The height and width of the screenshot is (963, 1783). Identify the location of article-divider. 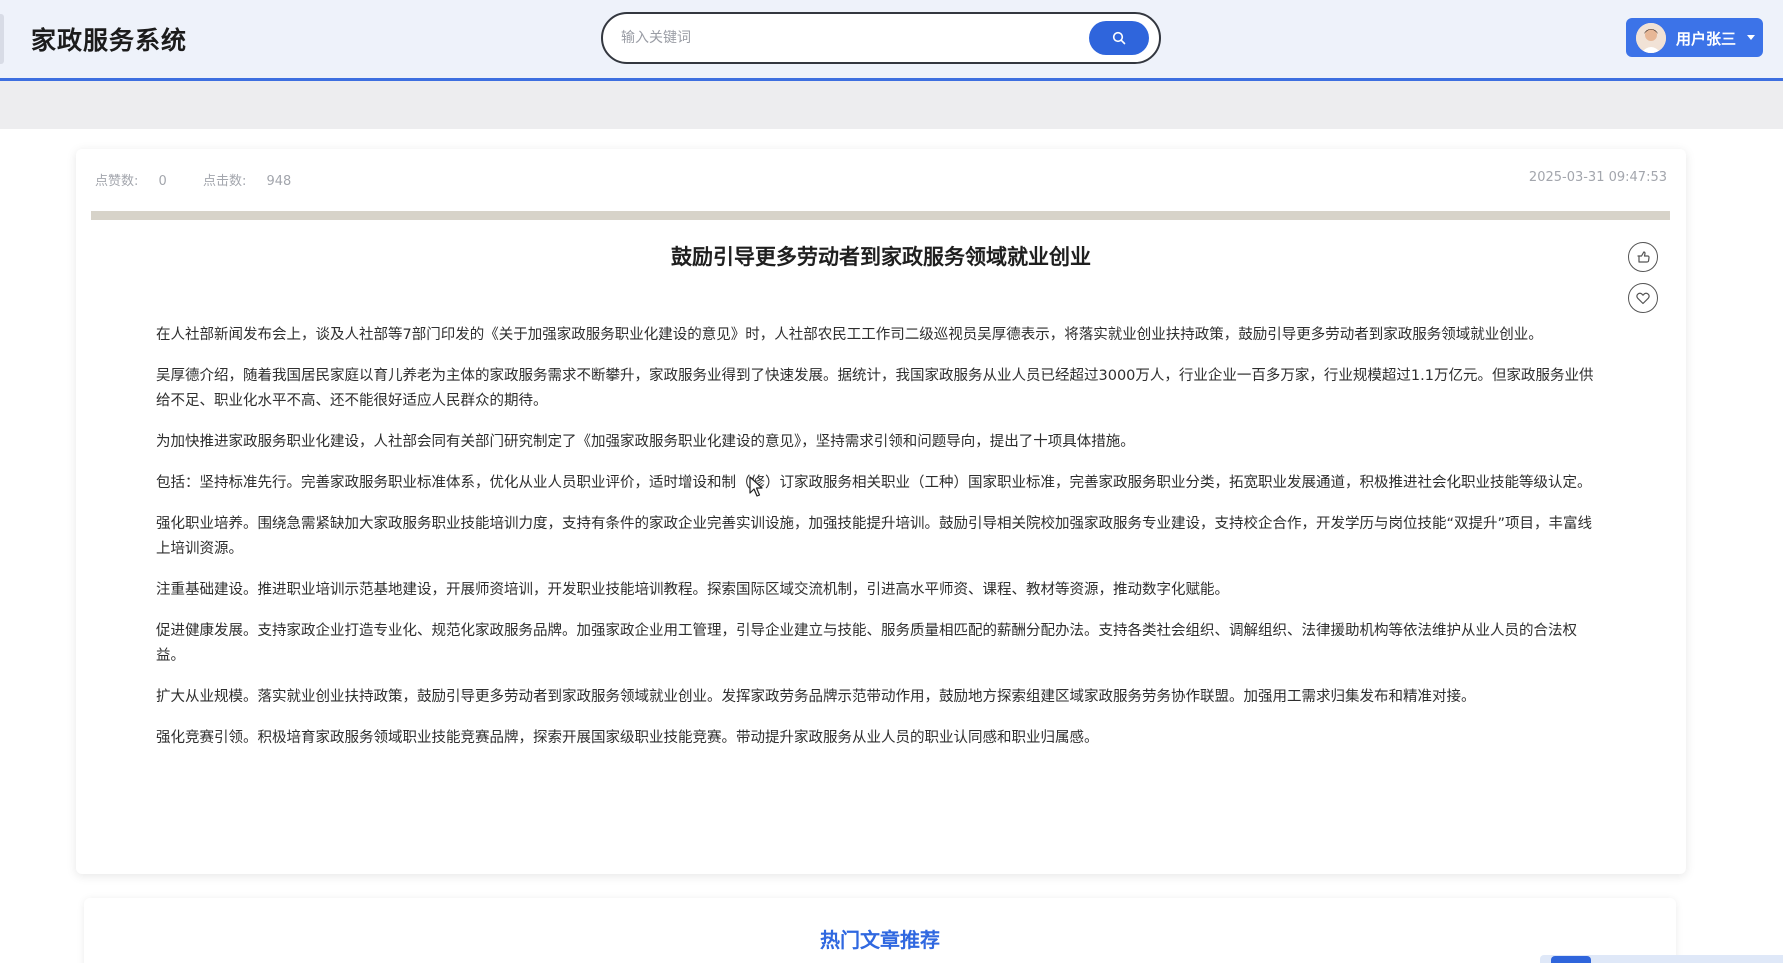
(880, 215).